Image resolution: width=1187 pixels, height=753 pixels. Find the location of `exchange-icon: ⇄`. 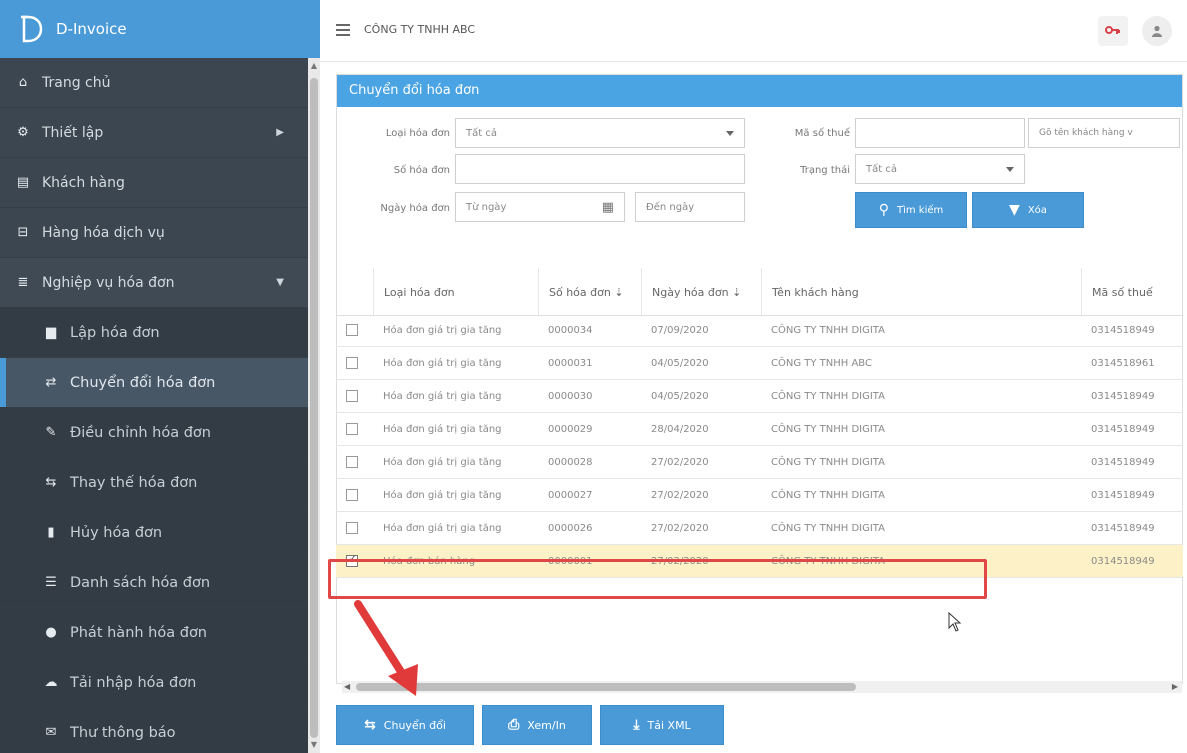

exchange-icon: ⇄ is located at coordinates (51, 382).